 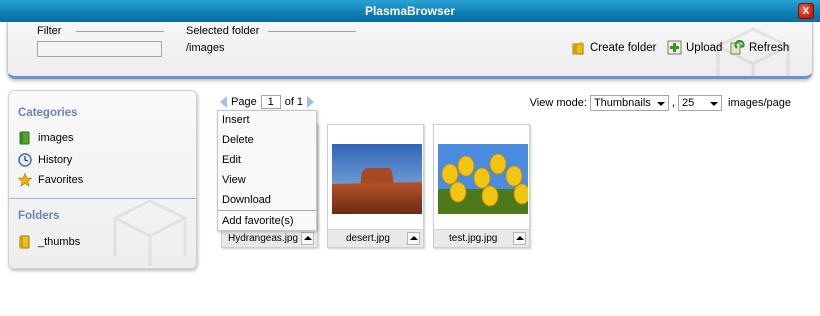 What do you see at coordinates (759, 103) in the screenshot?
I see `per-page-label: images/page` at bounding box center [759, 103].